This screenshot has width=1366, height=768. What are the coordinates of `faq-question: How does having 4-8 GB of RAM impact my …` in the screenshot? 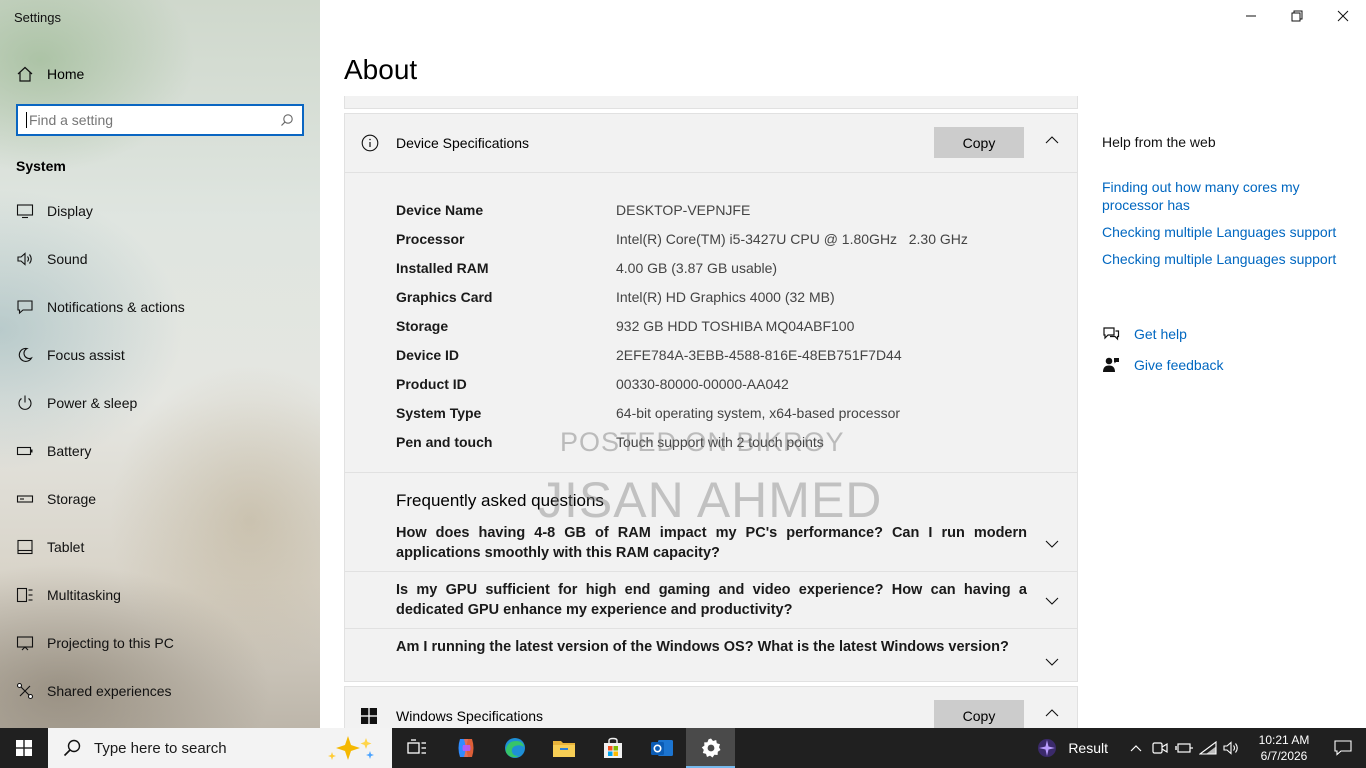 It's located at (711, 543).